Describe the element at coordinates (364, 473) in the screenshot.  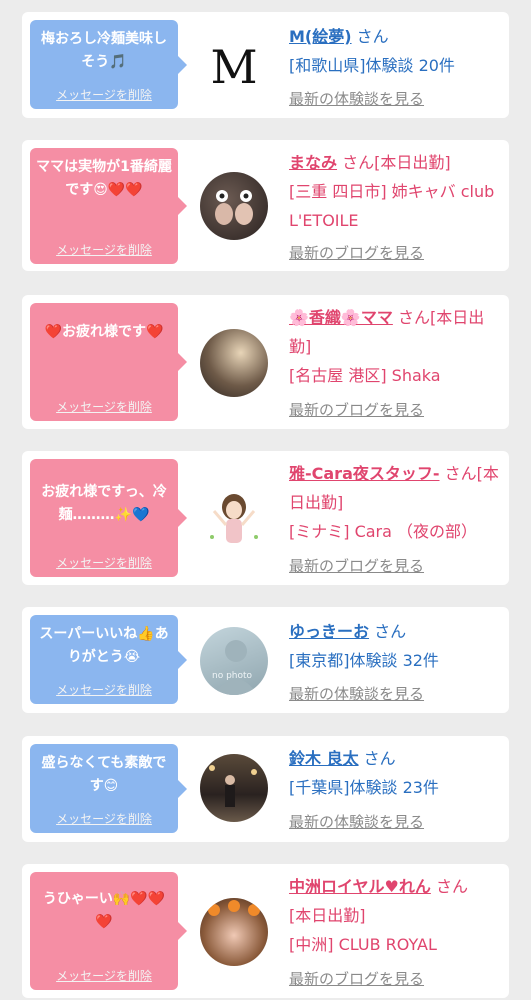
I see `user-name-link: 雅-Cara夜スタッフ-` at that location.